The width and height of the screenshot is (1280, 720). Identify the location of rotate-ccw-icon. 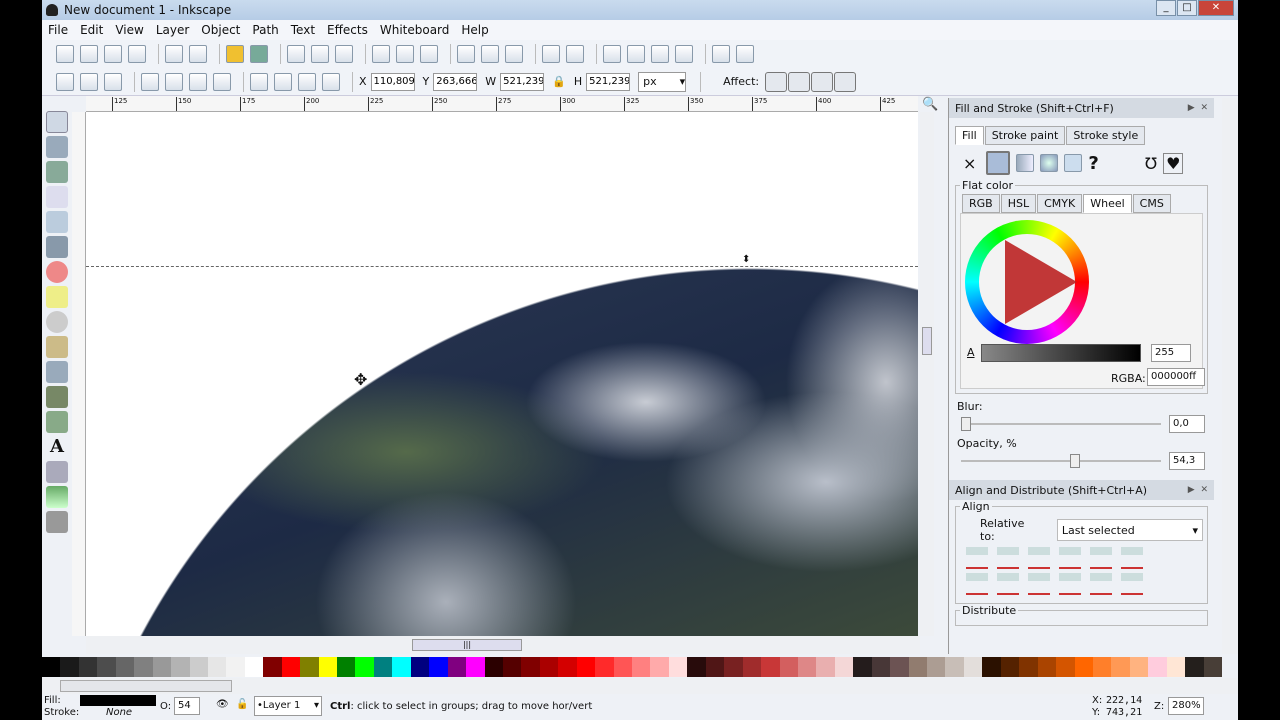
(150, 81).